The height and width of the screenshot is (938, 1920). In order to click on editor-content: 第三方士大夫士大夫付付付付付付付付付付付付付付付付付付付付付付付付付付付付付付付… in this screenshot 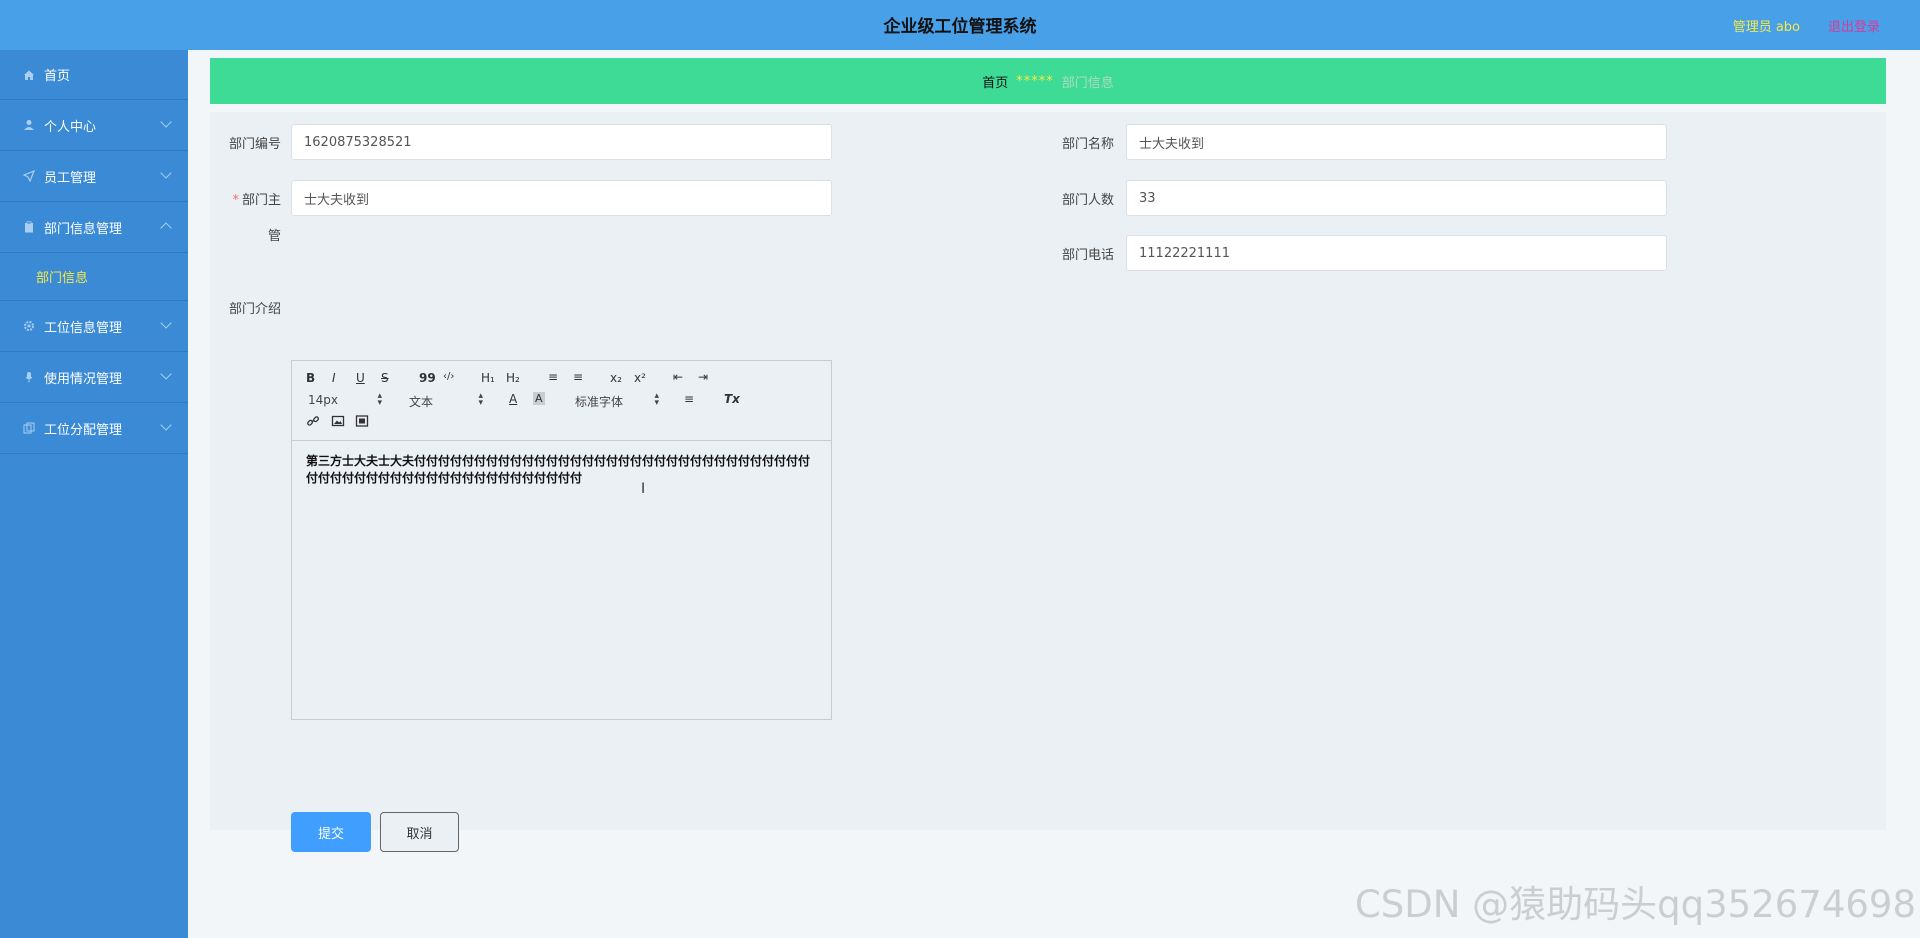, I will do `click(561, 470)`.